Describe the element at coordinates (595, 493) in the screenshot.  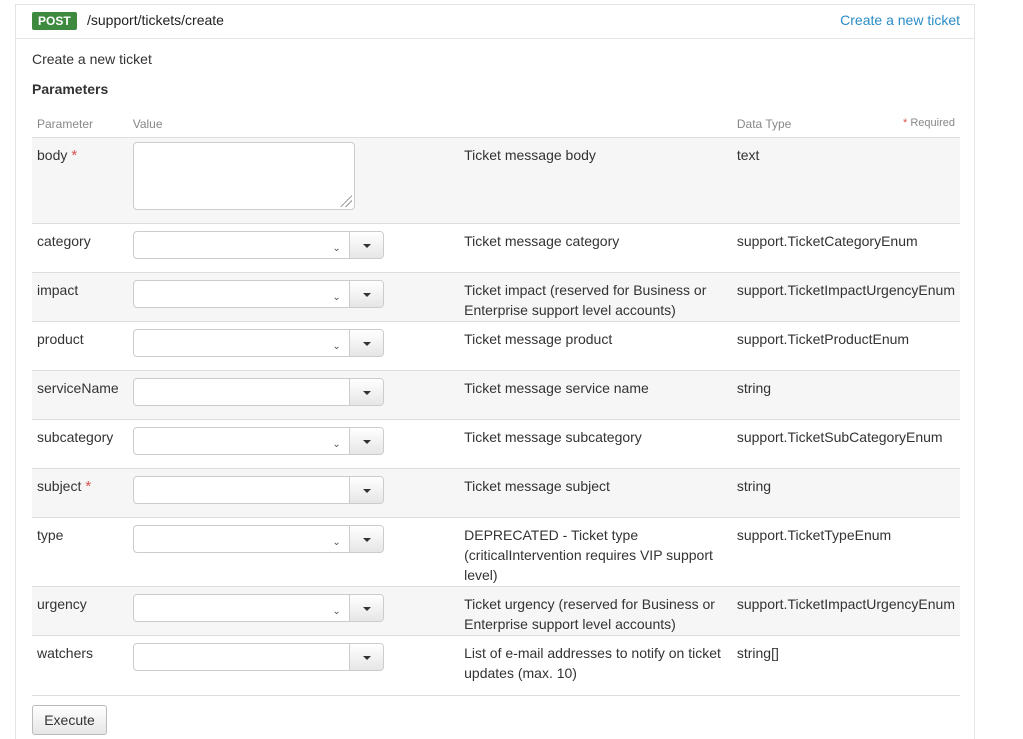
I see `parameter-description: Ticket message subject` at that location.